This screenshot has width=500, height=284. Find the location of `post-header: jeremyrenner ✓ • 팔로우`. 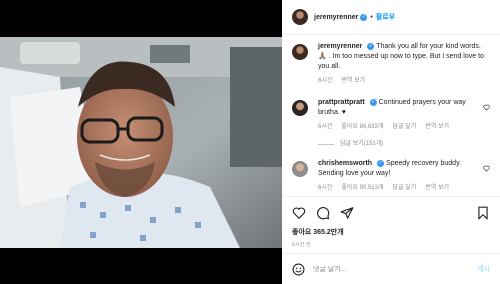

post-header: jeremyrenner ✓ • 팔로우 is located at coordinates (391, 17).